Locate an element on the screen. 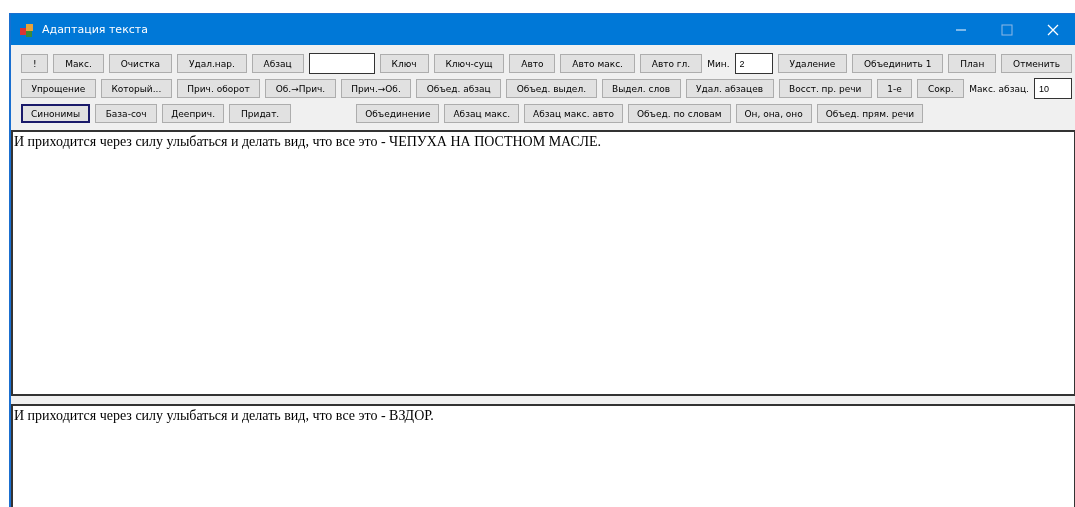 Image resolution: width=1075 pixels, height=507 pixels. toolbar-button: Придат. is located at coordinates (260, 113).